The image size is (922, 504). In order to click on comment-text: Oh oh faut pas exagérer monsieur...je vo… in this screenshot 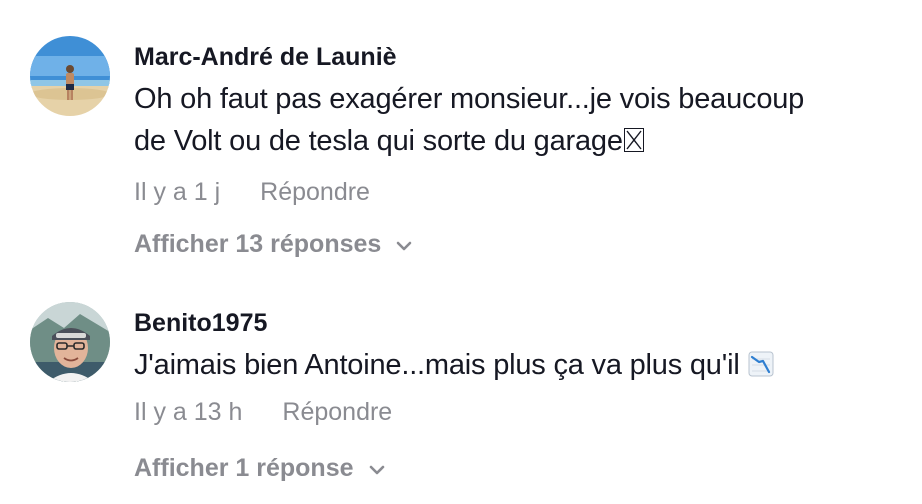, I will do `click(523, 120)`.